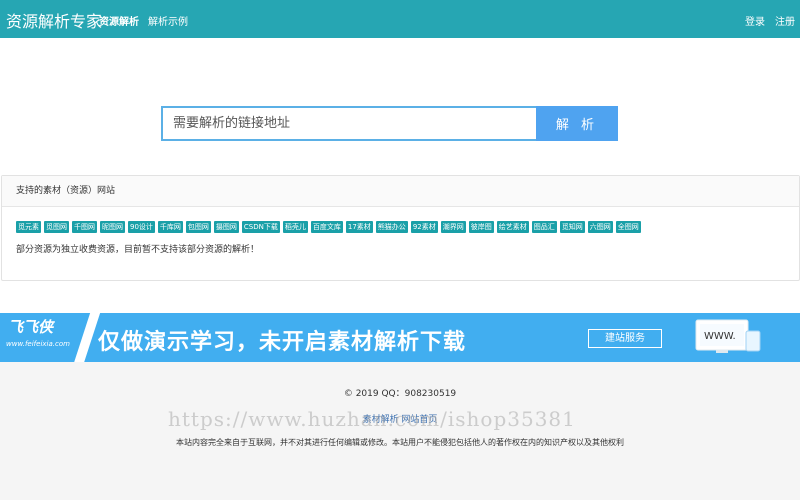  Describe the element at coordinates (260, 227) in the screenshot. I see `site-tag: CSDN下载` at that location.